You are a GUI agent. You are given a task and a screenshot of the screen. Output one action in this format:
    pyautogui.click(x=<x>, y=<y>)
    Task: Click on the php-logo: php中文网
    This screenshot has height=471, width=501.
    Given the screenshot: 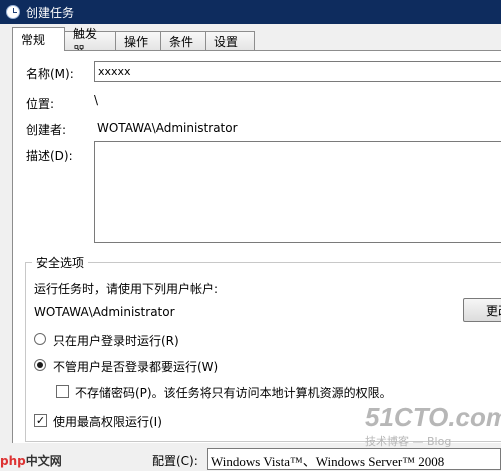 What is the action you would take?
    pyautogui.click(x=31, y=460)
    